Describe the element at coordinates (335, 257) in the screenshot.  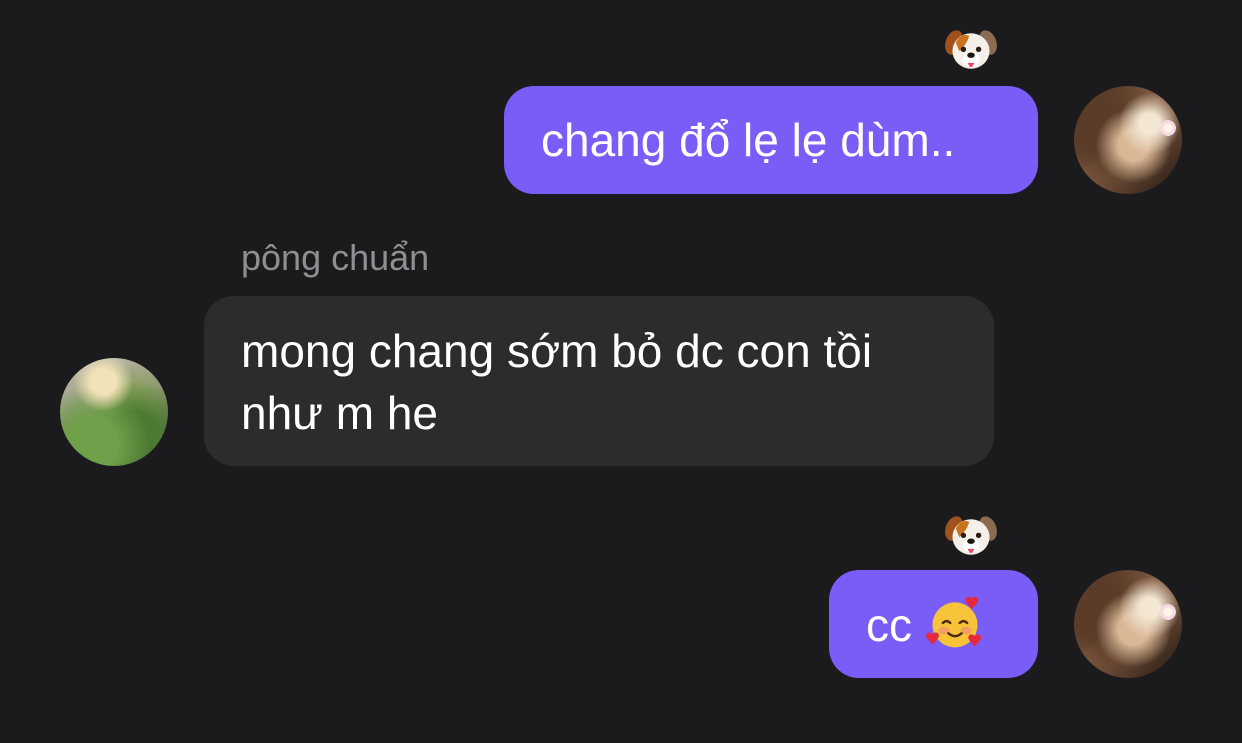
I see `sender-name: pông chuẩn` at that location.